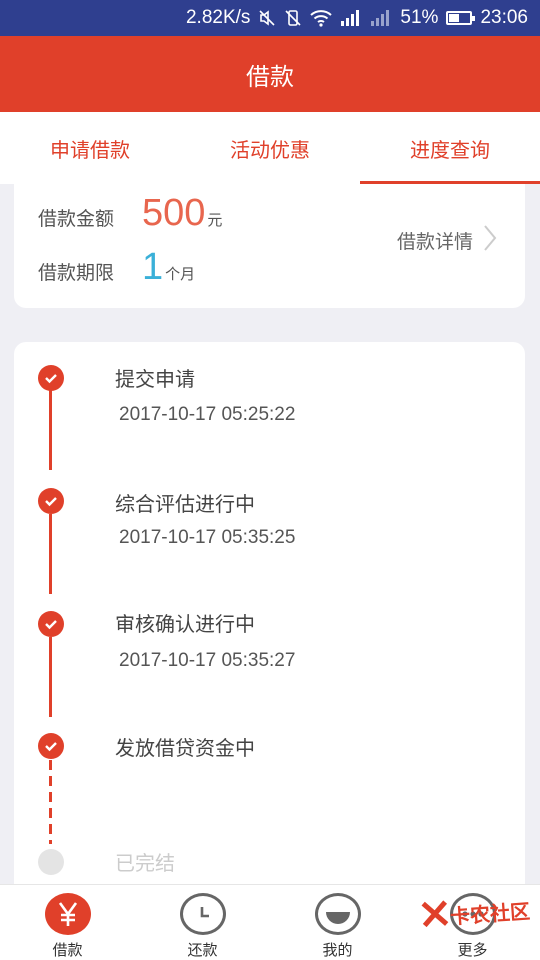 Image resolution: width=540 pixels, height=960 pixels. I want to click on watermark-logo-icon, so click(435, 916).